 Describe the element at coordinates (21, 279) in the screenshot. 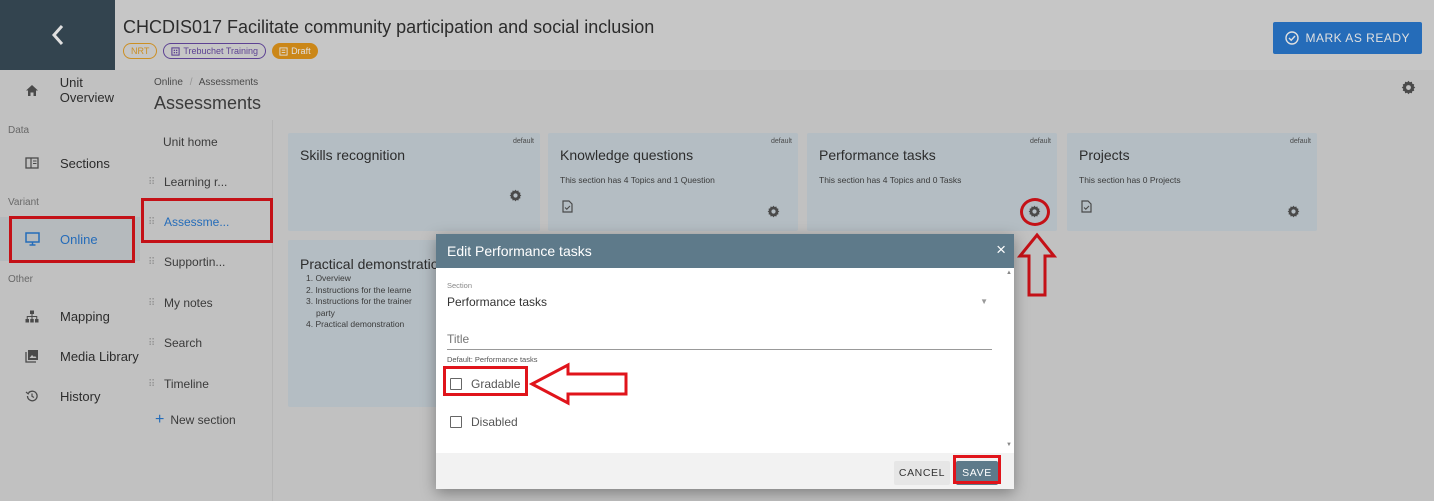

I see `nav-group-other: Other` at that location.